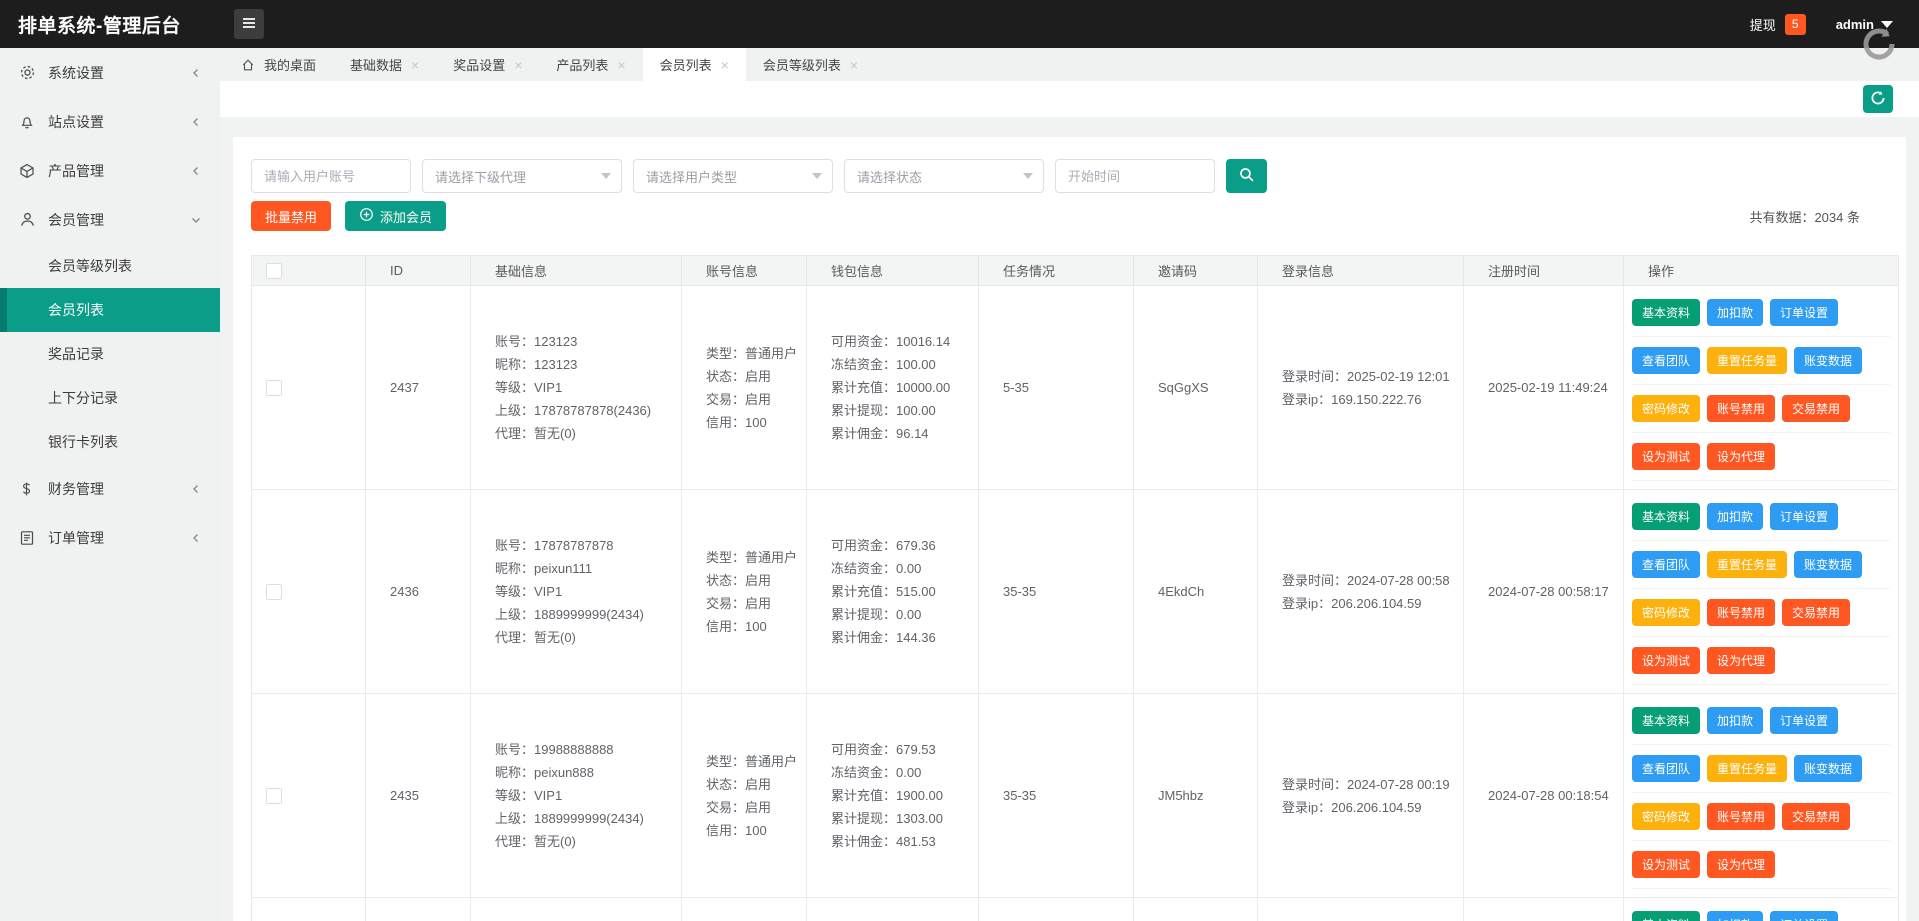 This screenshot has width=1919, height=921. I want to click on cell-line: 交易：启用, so click(739, 603).